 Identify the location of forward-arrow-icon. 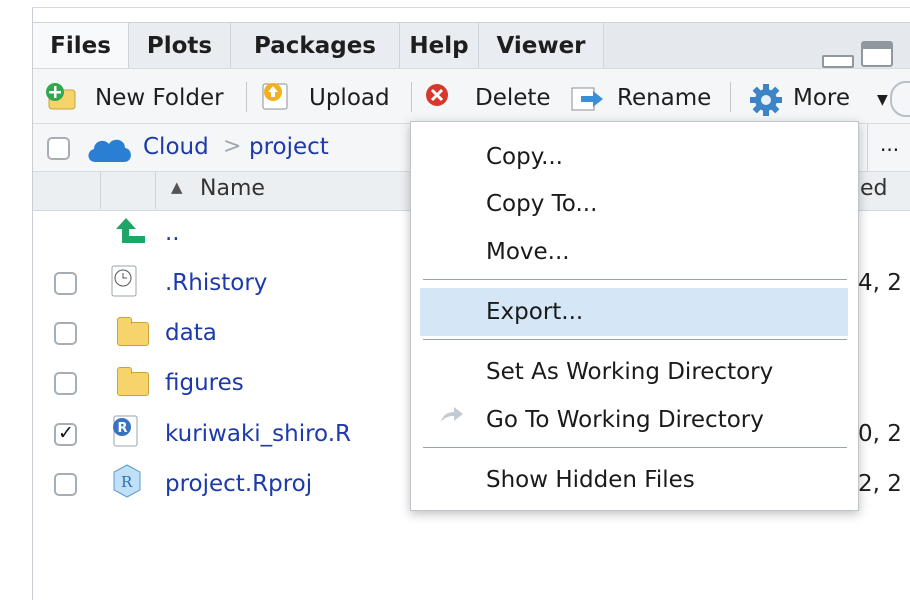
(452, 414).